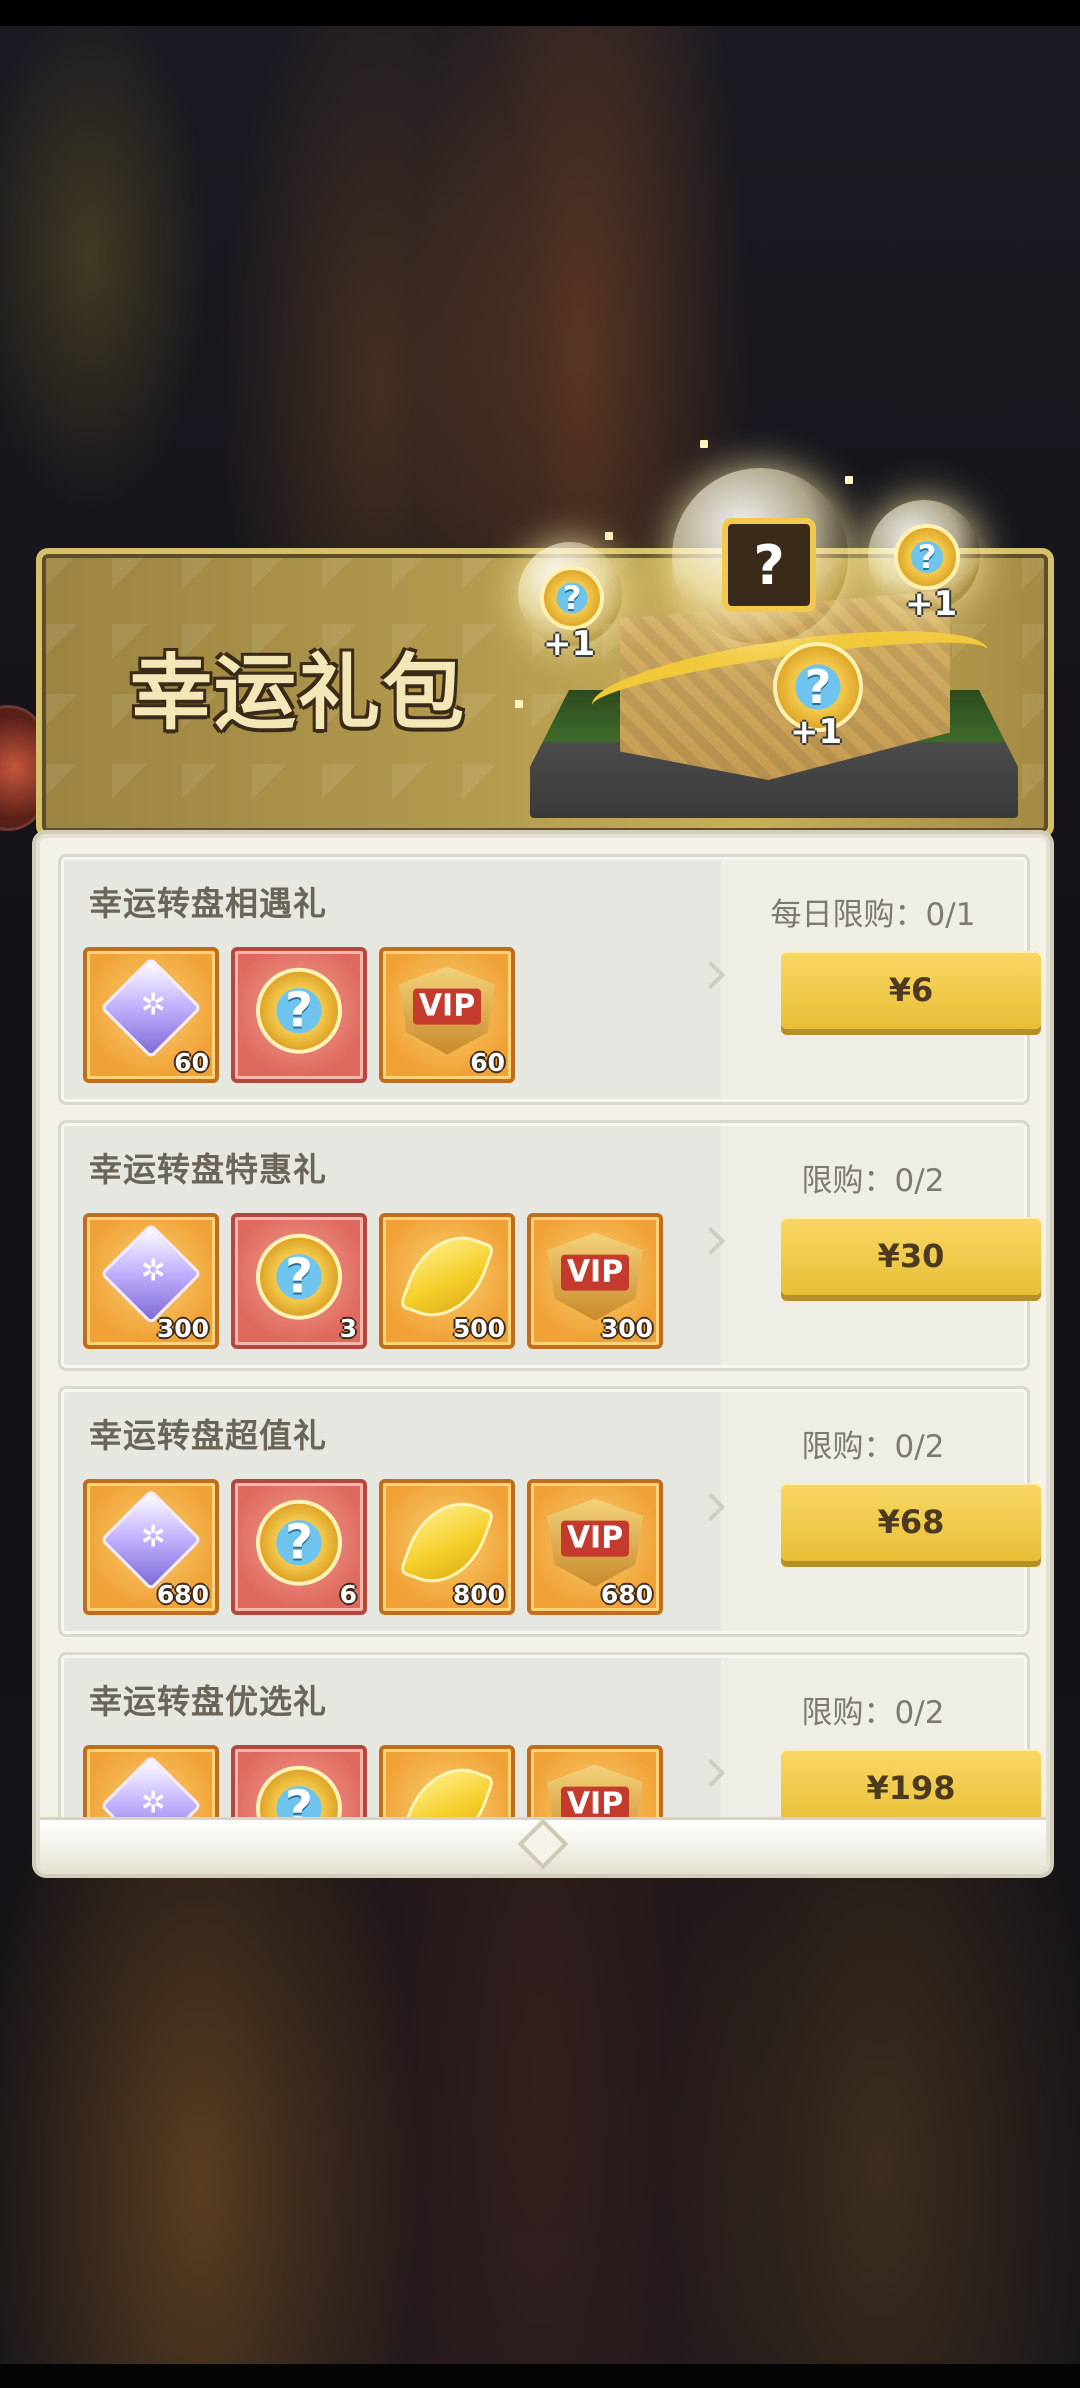 The width and height of the screenshot is (1080, 2388). I want to click on gift-pack-row: 幸运转盘特惠礼 ✲ 300 ? 3 500 VIP 300 限购：0/2 ¥30, so click(549, 1245).